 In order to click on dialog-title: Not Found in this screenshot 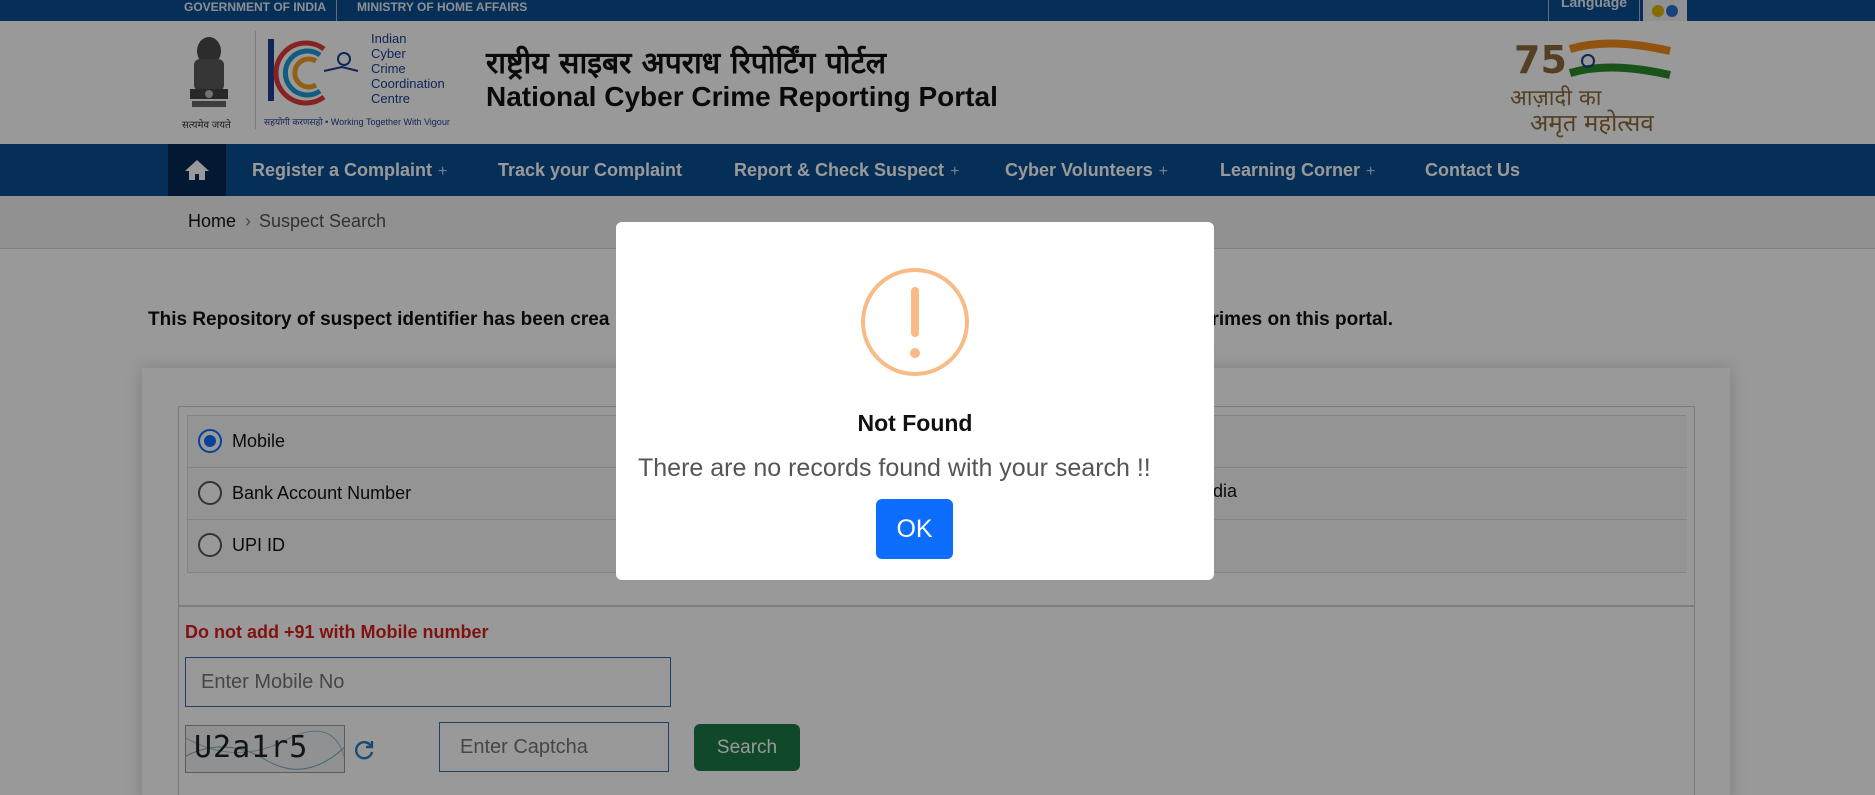, I will do `click(915, 423)`.